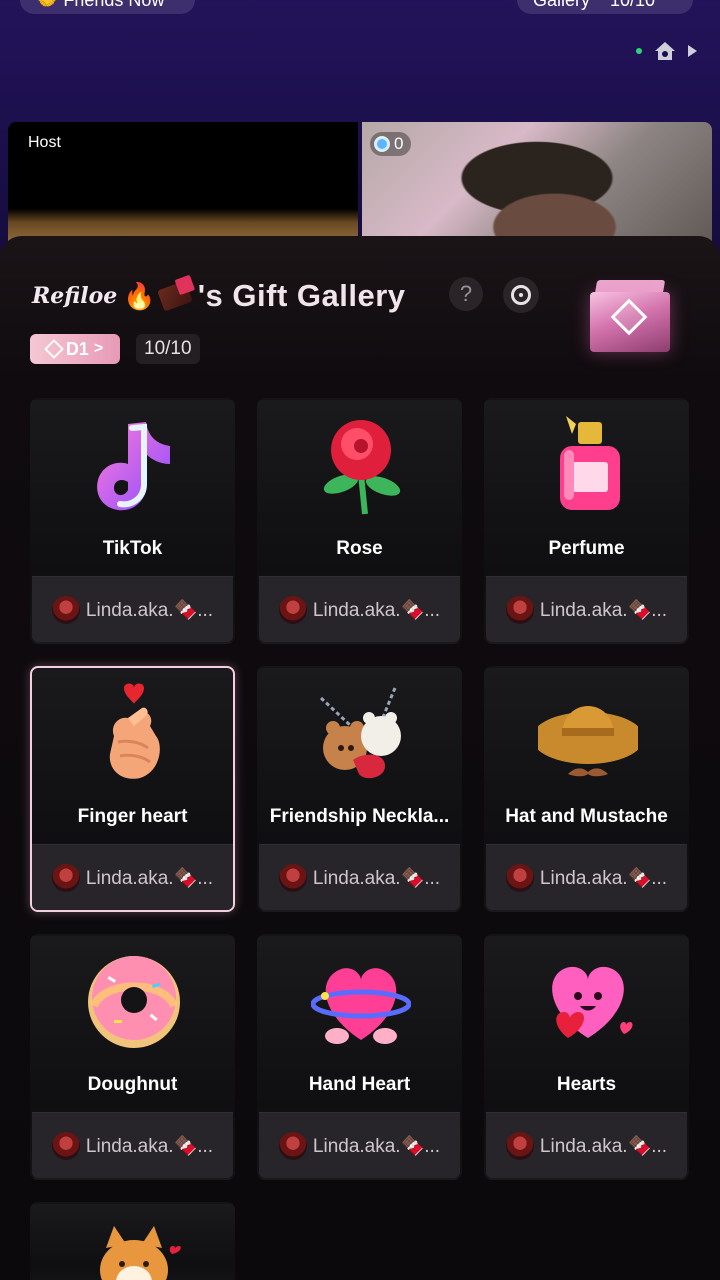  Describe the element at coordinates (139, 295) in the screenshot. I see `fire-icon: 🔥` at that location.